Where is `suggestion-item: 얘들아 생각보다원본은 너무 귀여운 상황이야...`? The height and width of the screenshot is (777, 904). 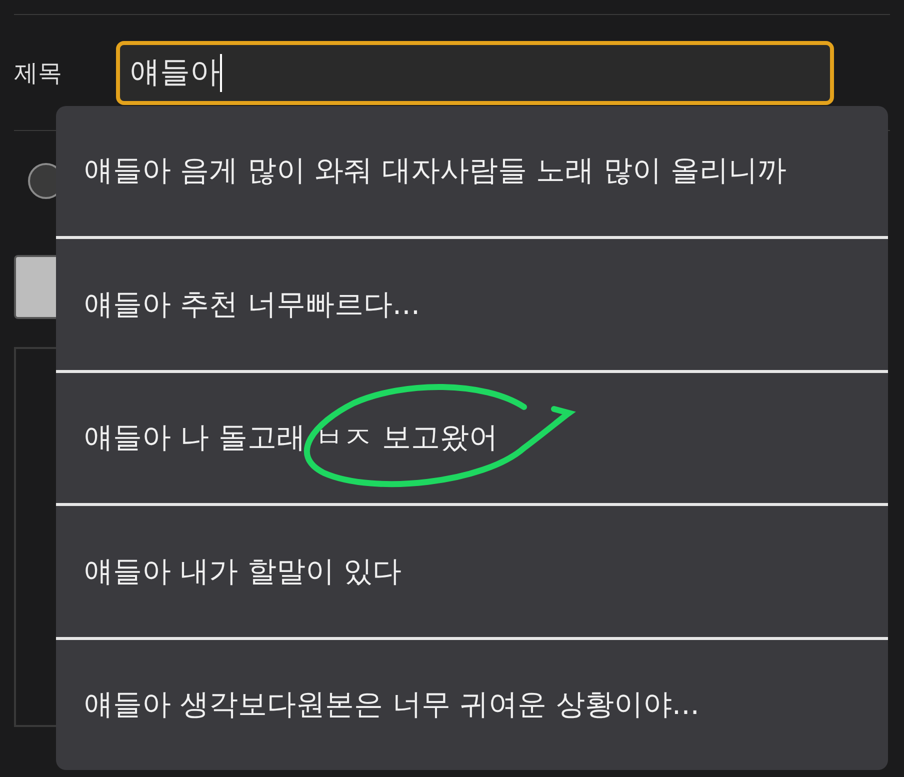 suggestion-item: 얘들아 생각보다원본은 너무 귀여운 상황이야... is located at coordinates (392, 705).